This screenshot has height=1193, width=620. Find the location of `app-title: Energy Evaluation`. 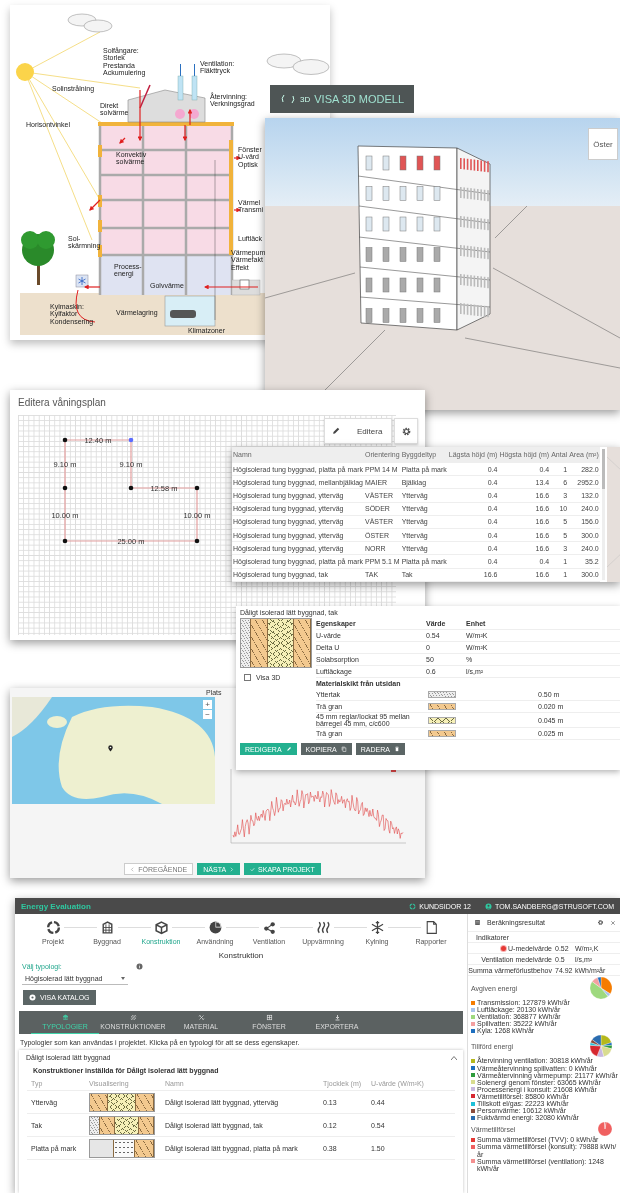

app-title: Energy Evaluation is located at coordinates (56, 906).